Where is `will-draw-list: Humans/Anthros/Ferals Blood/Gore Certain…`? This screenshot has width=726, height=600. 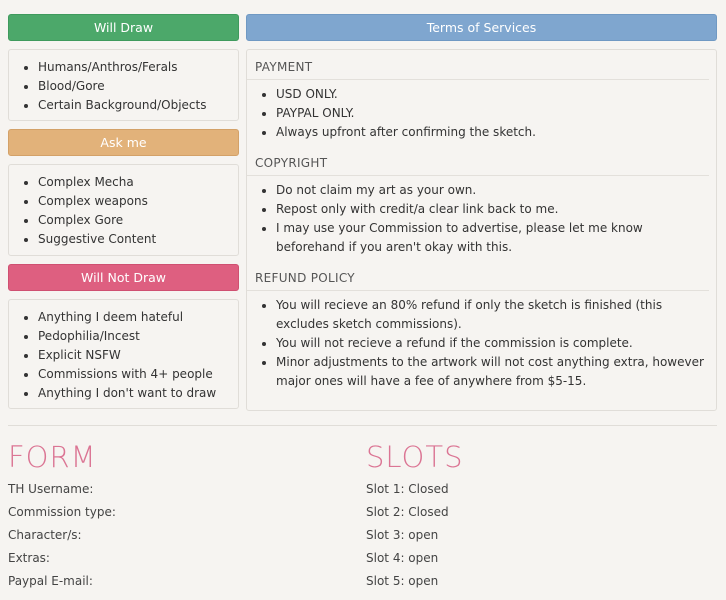 will-draw-list: Humans/Anthros/Ferals Blood/Gore Certain… is located at coordinates (123, 86).